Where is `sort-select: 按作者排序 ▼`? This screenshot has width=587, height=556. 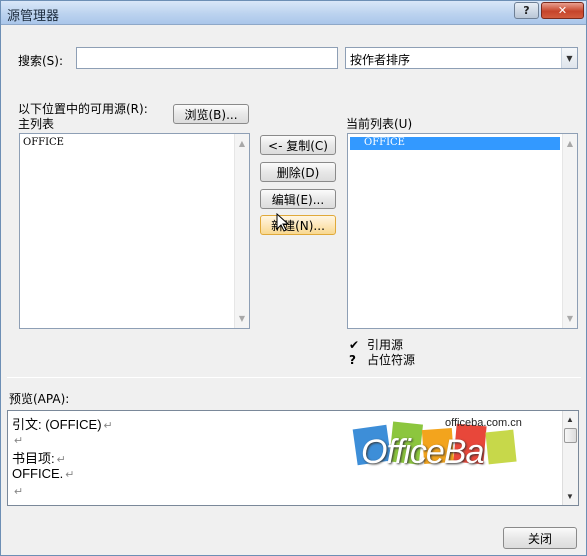
sort-select: 按作者排序 ▼ is located at coordinates (461, 58).